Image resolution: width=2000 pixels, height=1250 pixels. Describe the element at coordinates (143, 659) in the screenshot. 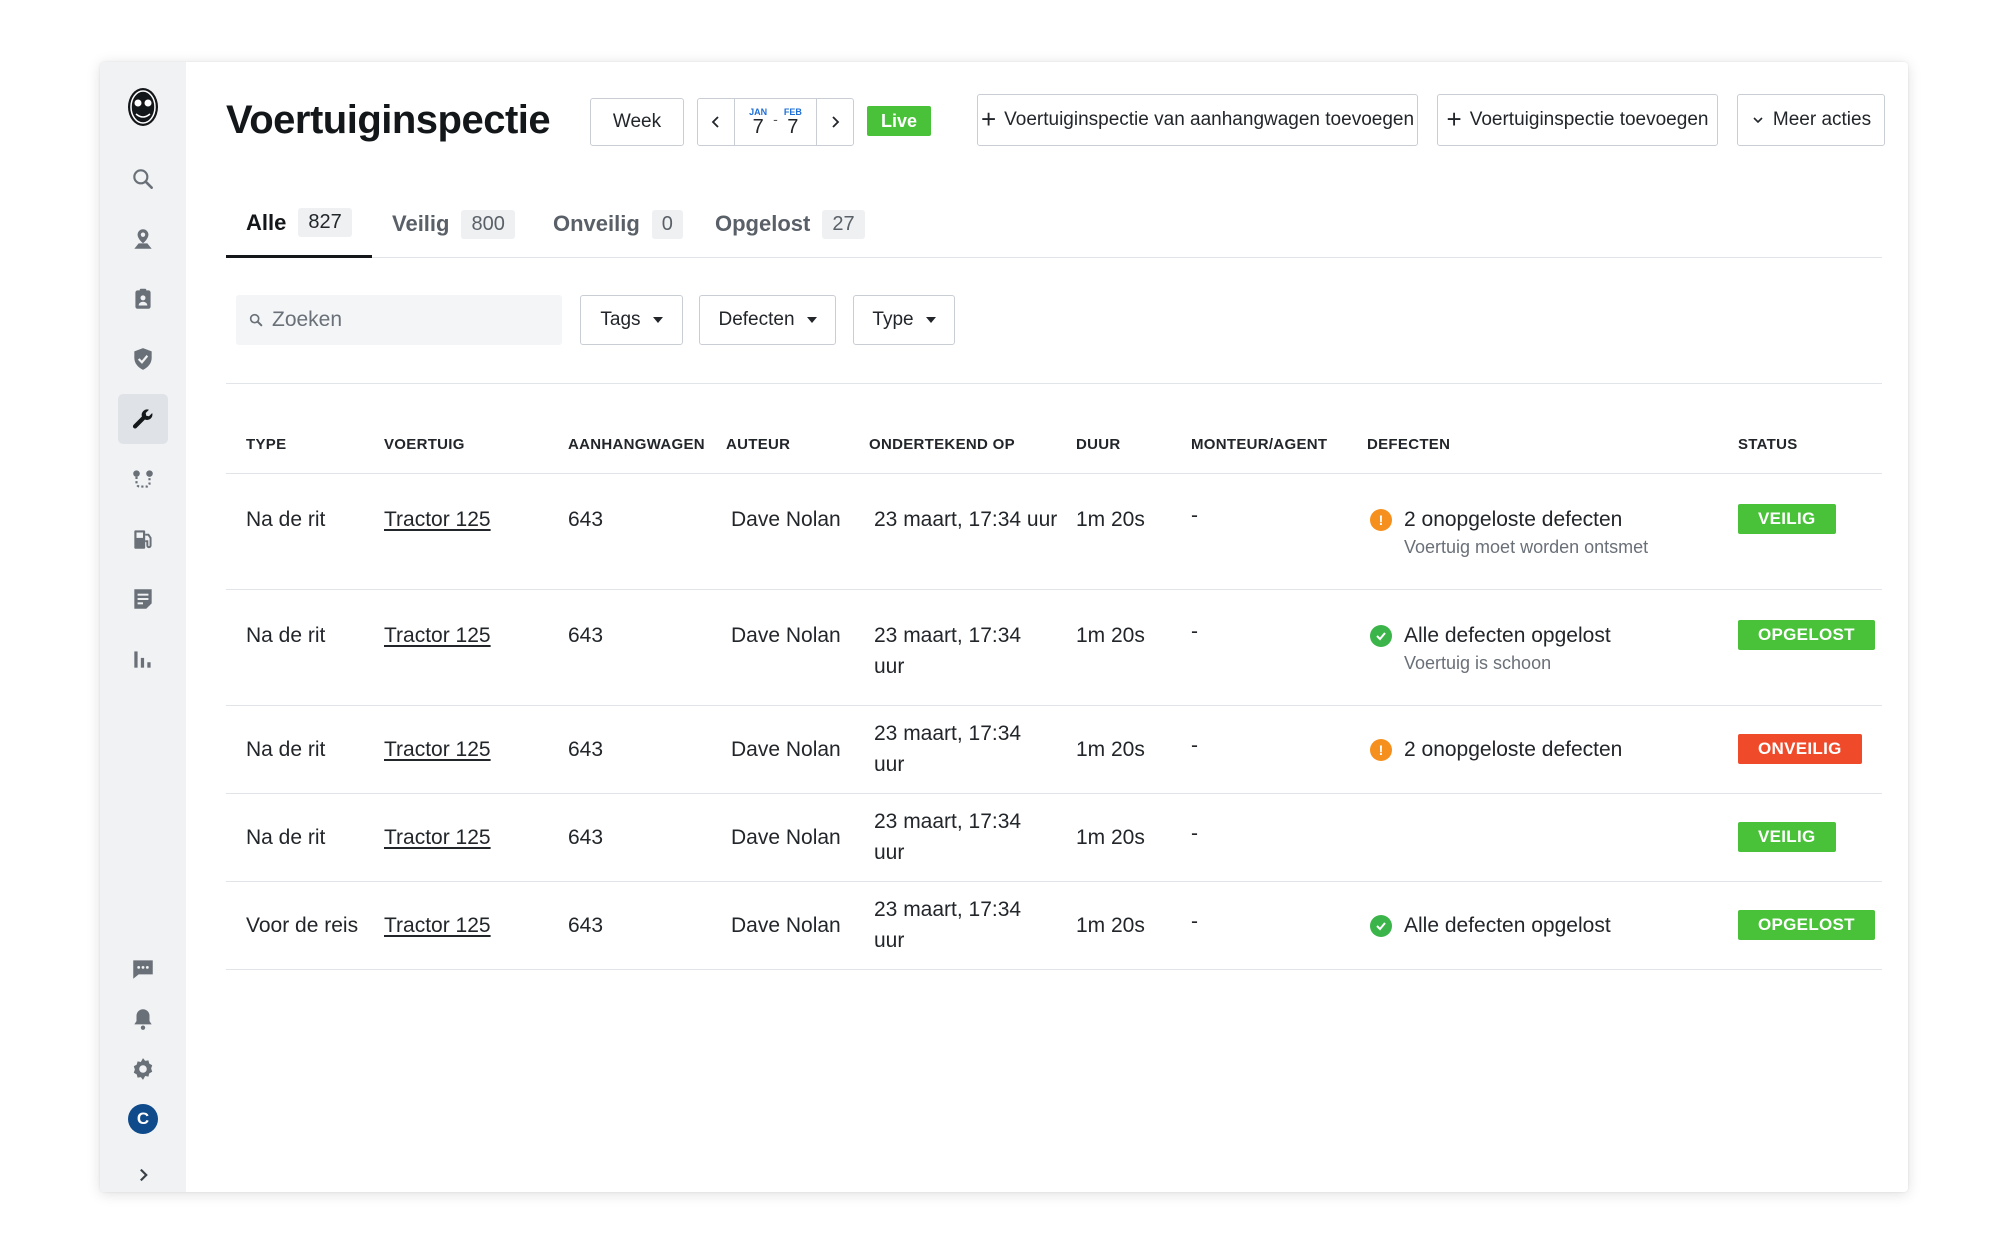

I see `sidebar-item-reports` at that location.